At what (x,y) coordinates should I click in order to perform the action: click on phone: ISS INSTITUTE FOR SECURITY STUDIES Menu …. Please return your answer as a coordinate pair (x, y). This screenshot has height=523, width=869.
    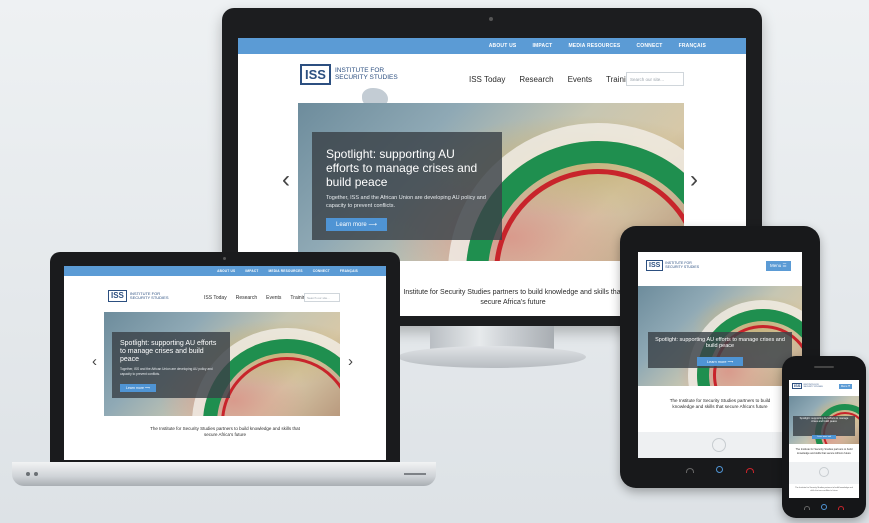
    Looking at the image, I should click on (824, 437).